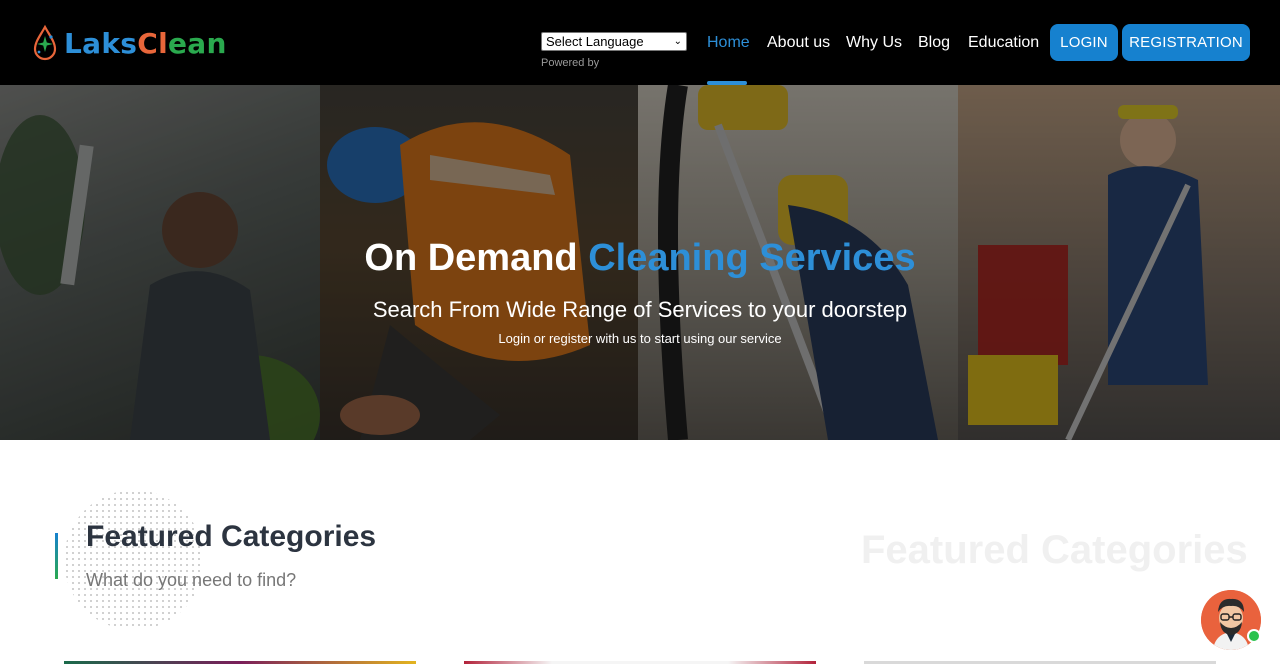 The image size is (1280, 664). I want to click on chevron-down-icon: ⌄, so click(677, 41).